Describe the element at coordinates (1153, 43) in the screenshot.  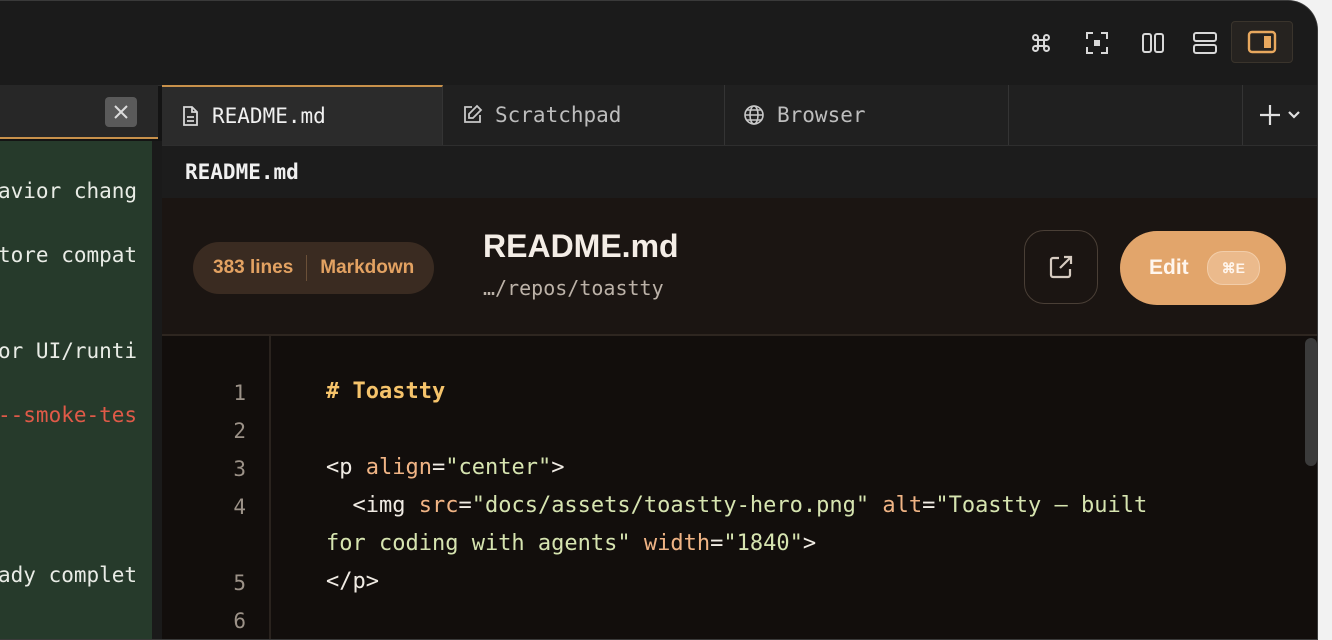
I see `split-columns-icon` at that location.